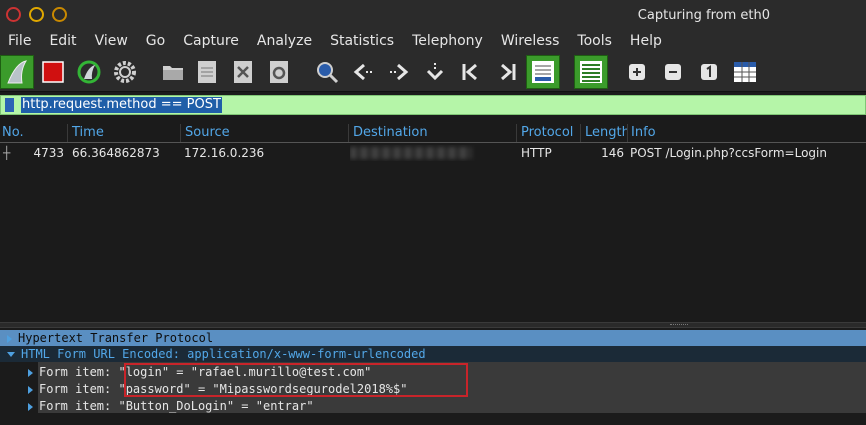 Image resolution: width=866 pixels, height=425 pixels. I want to click on restart-capture-icon, so click(89, 72).